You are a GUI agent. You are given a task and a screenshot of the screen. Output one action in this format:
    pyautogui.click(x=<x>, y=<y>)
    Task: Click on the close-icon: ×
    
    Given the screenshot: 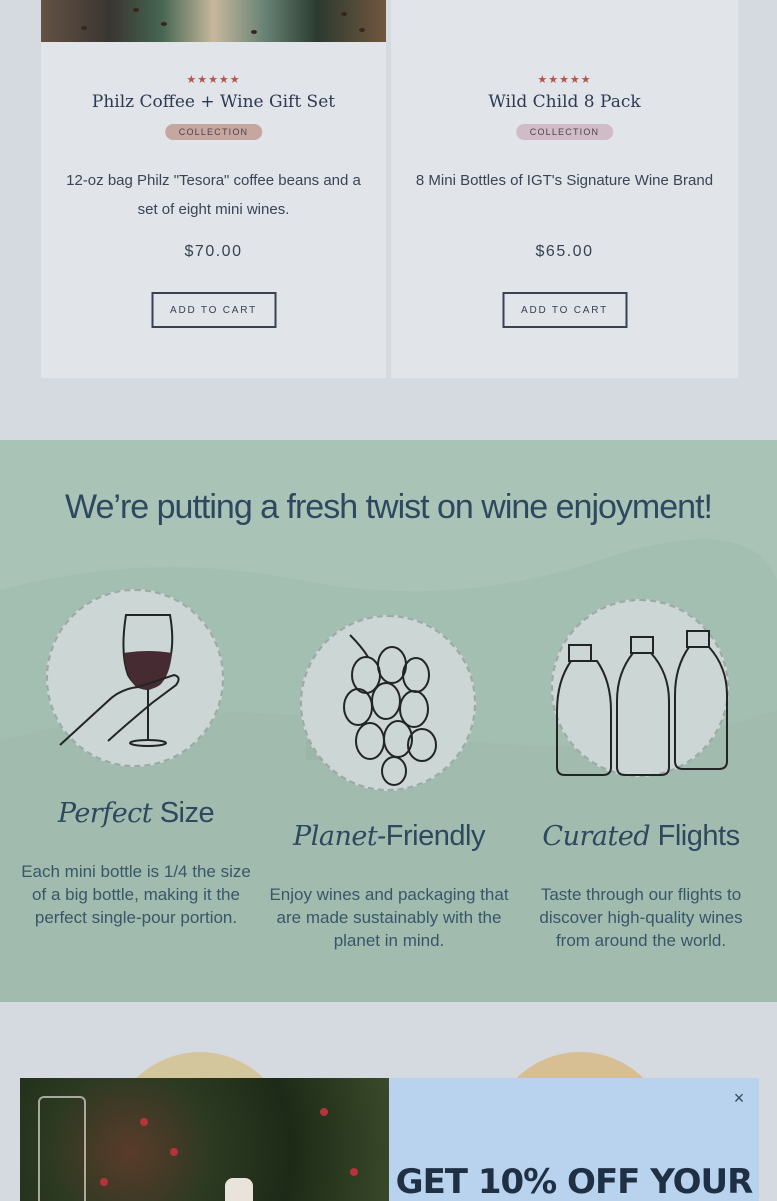 What is the action you would take?
    pyautogui.click(x=739, y=1098)
    